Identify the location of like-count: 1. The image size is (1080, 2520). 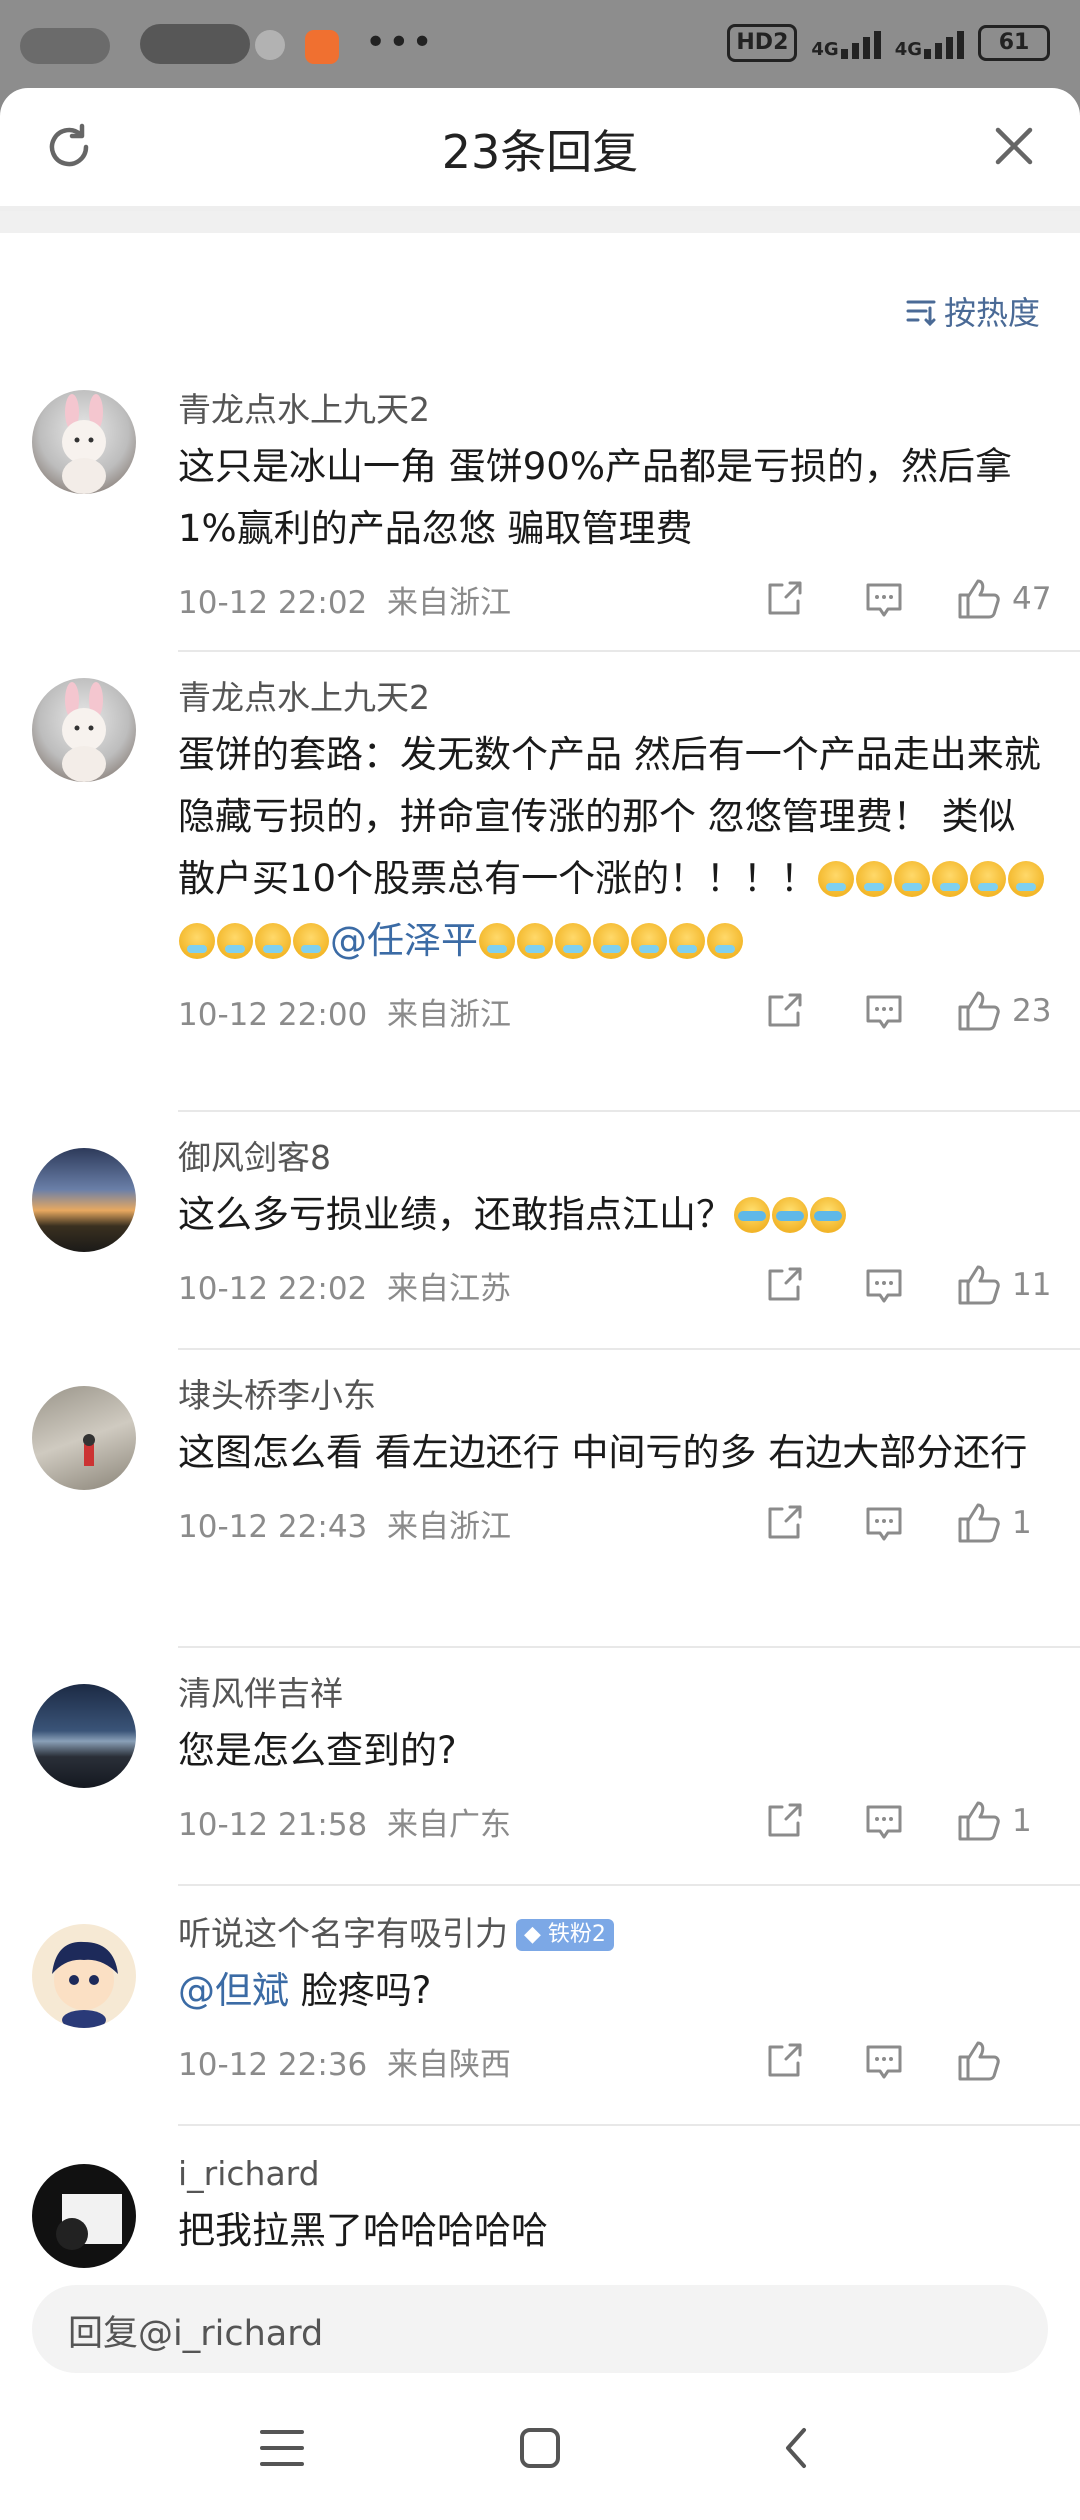
(1022, 1523).